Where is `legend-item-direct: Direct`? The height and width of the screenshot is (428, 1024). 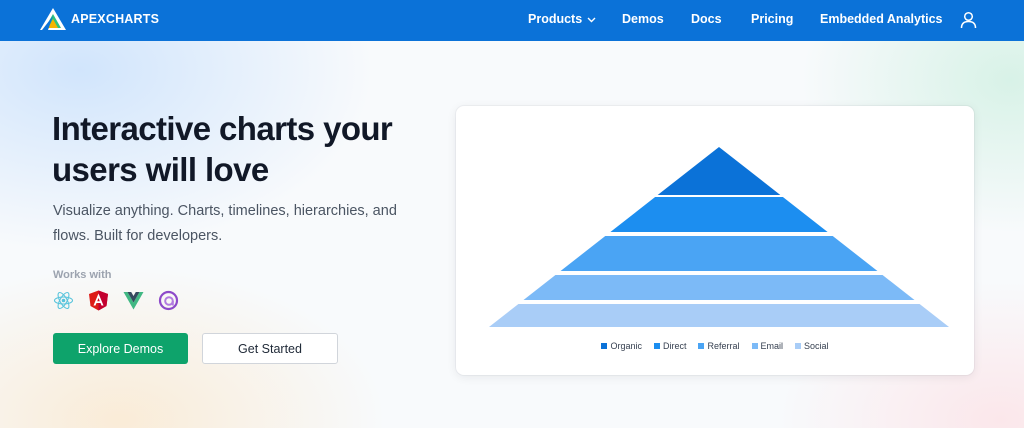
legend-item-direct: Direct is located at coordinates (670, 346).